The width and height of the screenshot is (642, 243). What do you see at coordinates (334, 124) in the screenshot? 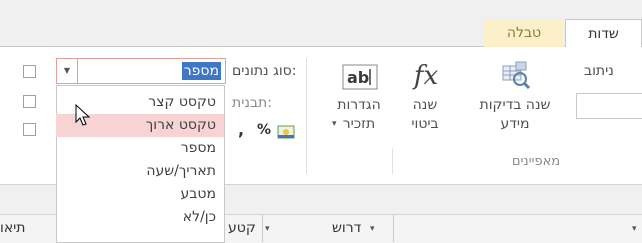
I see `memo-dropdown-arrow-icon: ▾` at bounding box center [334, 124].